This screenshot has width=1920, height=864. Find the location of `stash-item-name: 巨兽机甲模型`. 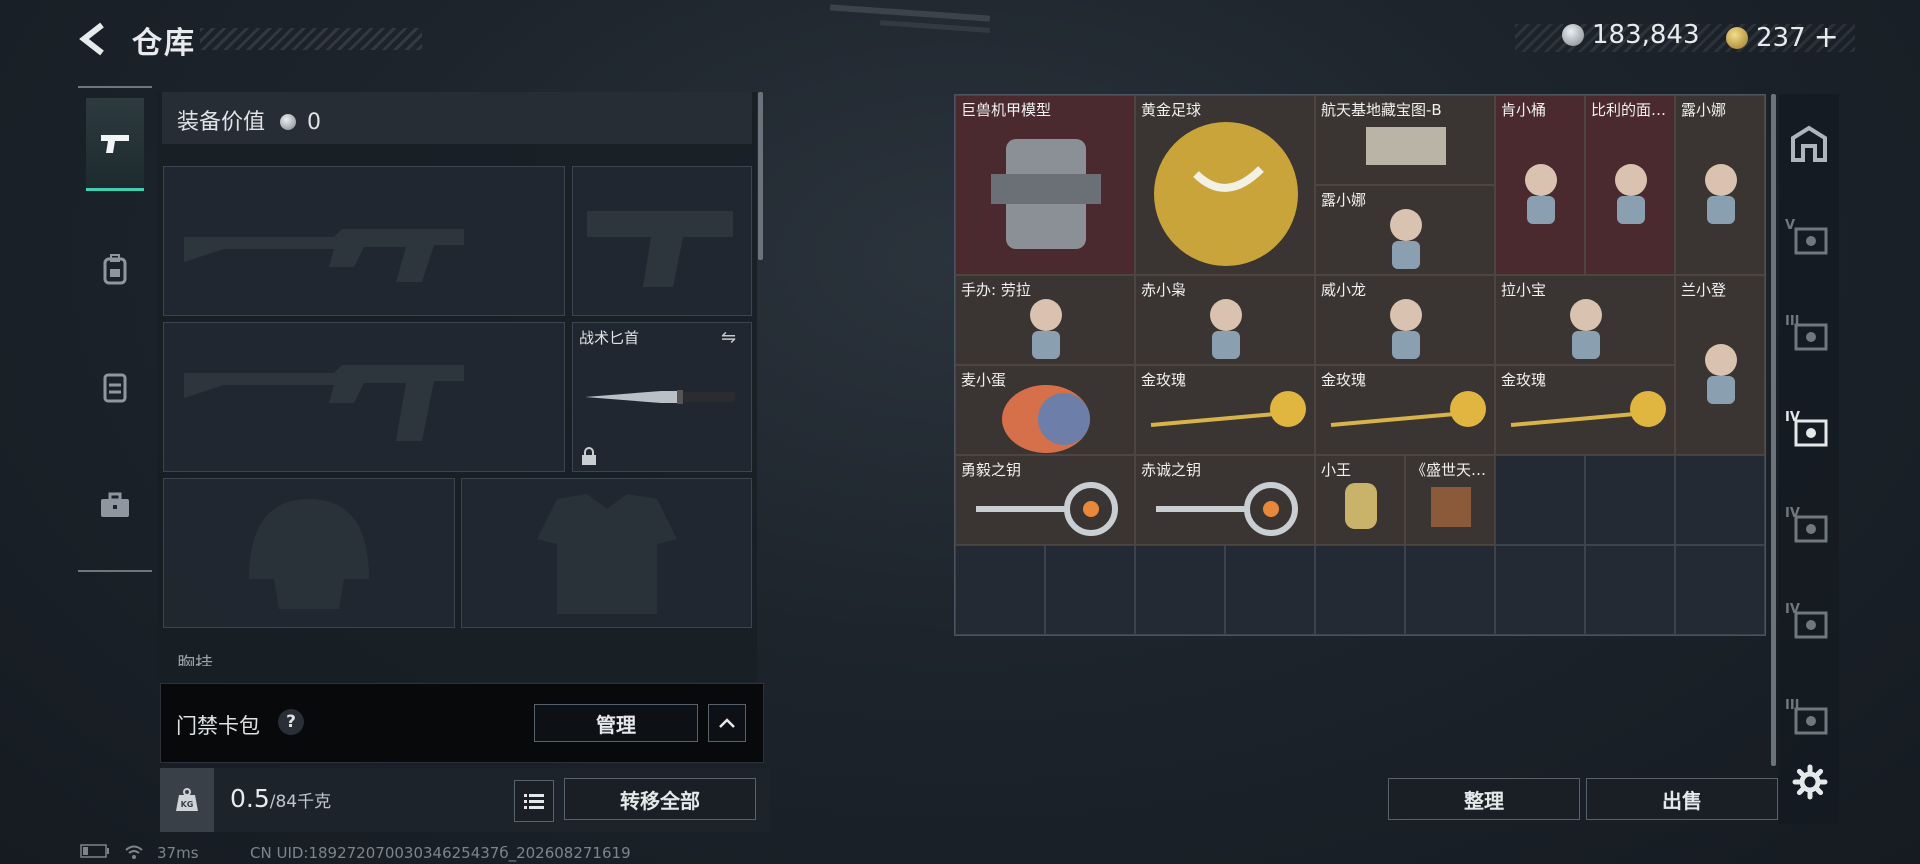

stash-item-name: 巨兽机甲模型 is located at coordinates (1006, 110).